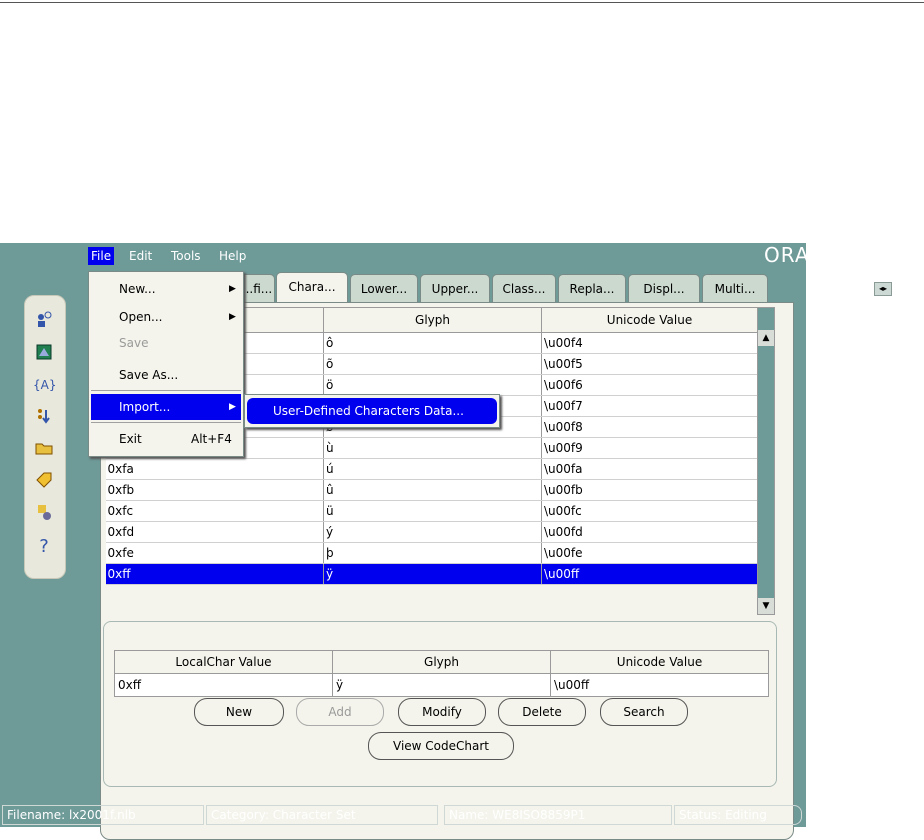 The width and height of the screenshot is (924, 840). I want to click on add-button: Add, so click(340, 712).